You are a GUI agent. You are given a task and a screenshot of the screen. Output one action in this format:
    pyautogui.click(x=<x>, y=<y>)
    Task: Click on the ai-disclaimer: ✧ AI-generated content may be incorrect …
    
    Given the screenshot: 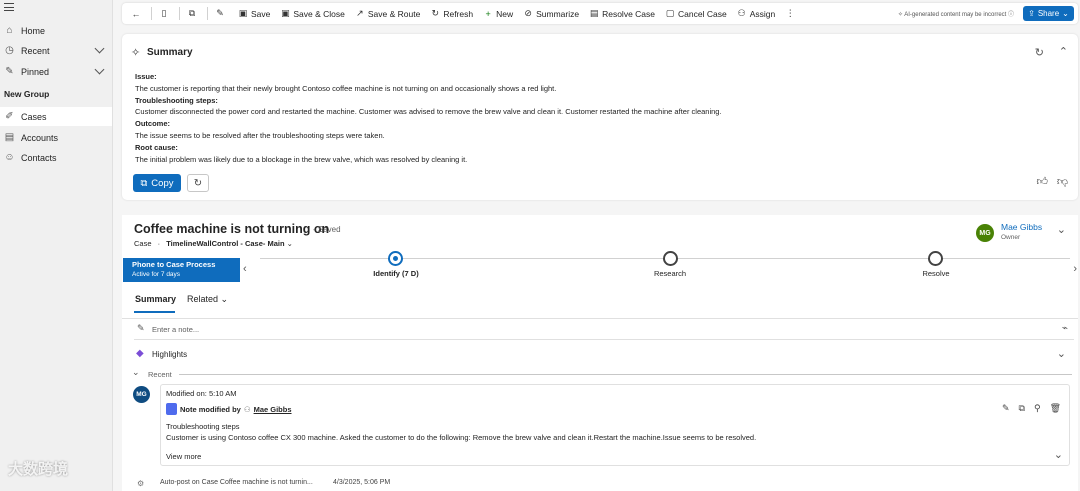 What is the action you would take?
    pyautogui.click(x=955, y=15)
    